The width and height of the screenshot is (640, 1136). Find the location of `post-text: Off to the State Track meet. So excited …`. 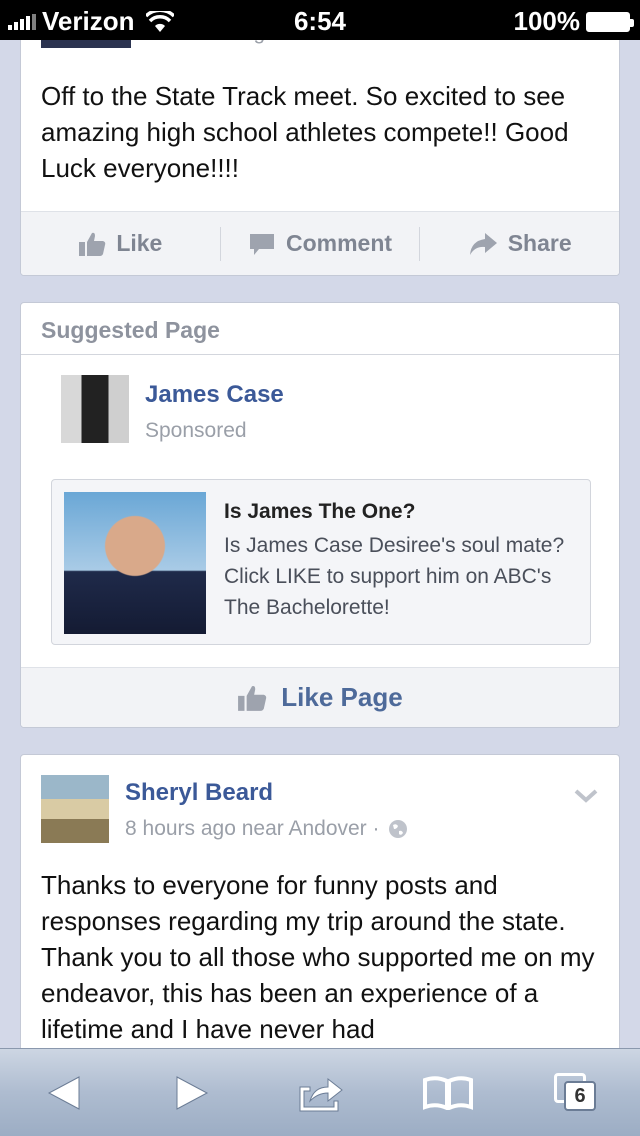

post-text: Off to the State Track meet. So excited … is located at coordinates (305, 132).